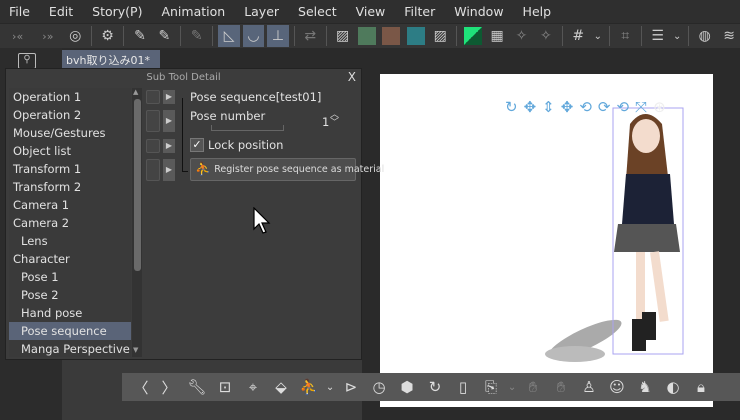  I want to click on green-swatch-icon, so click(366, 36).